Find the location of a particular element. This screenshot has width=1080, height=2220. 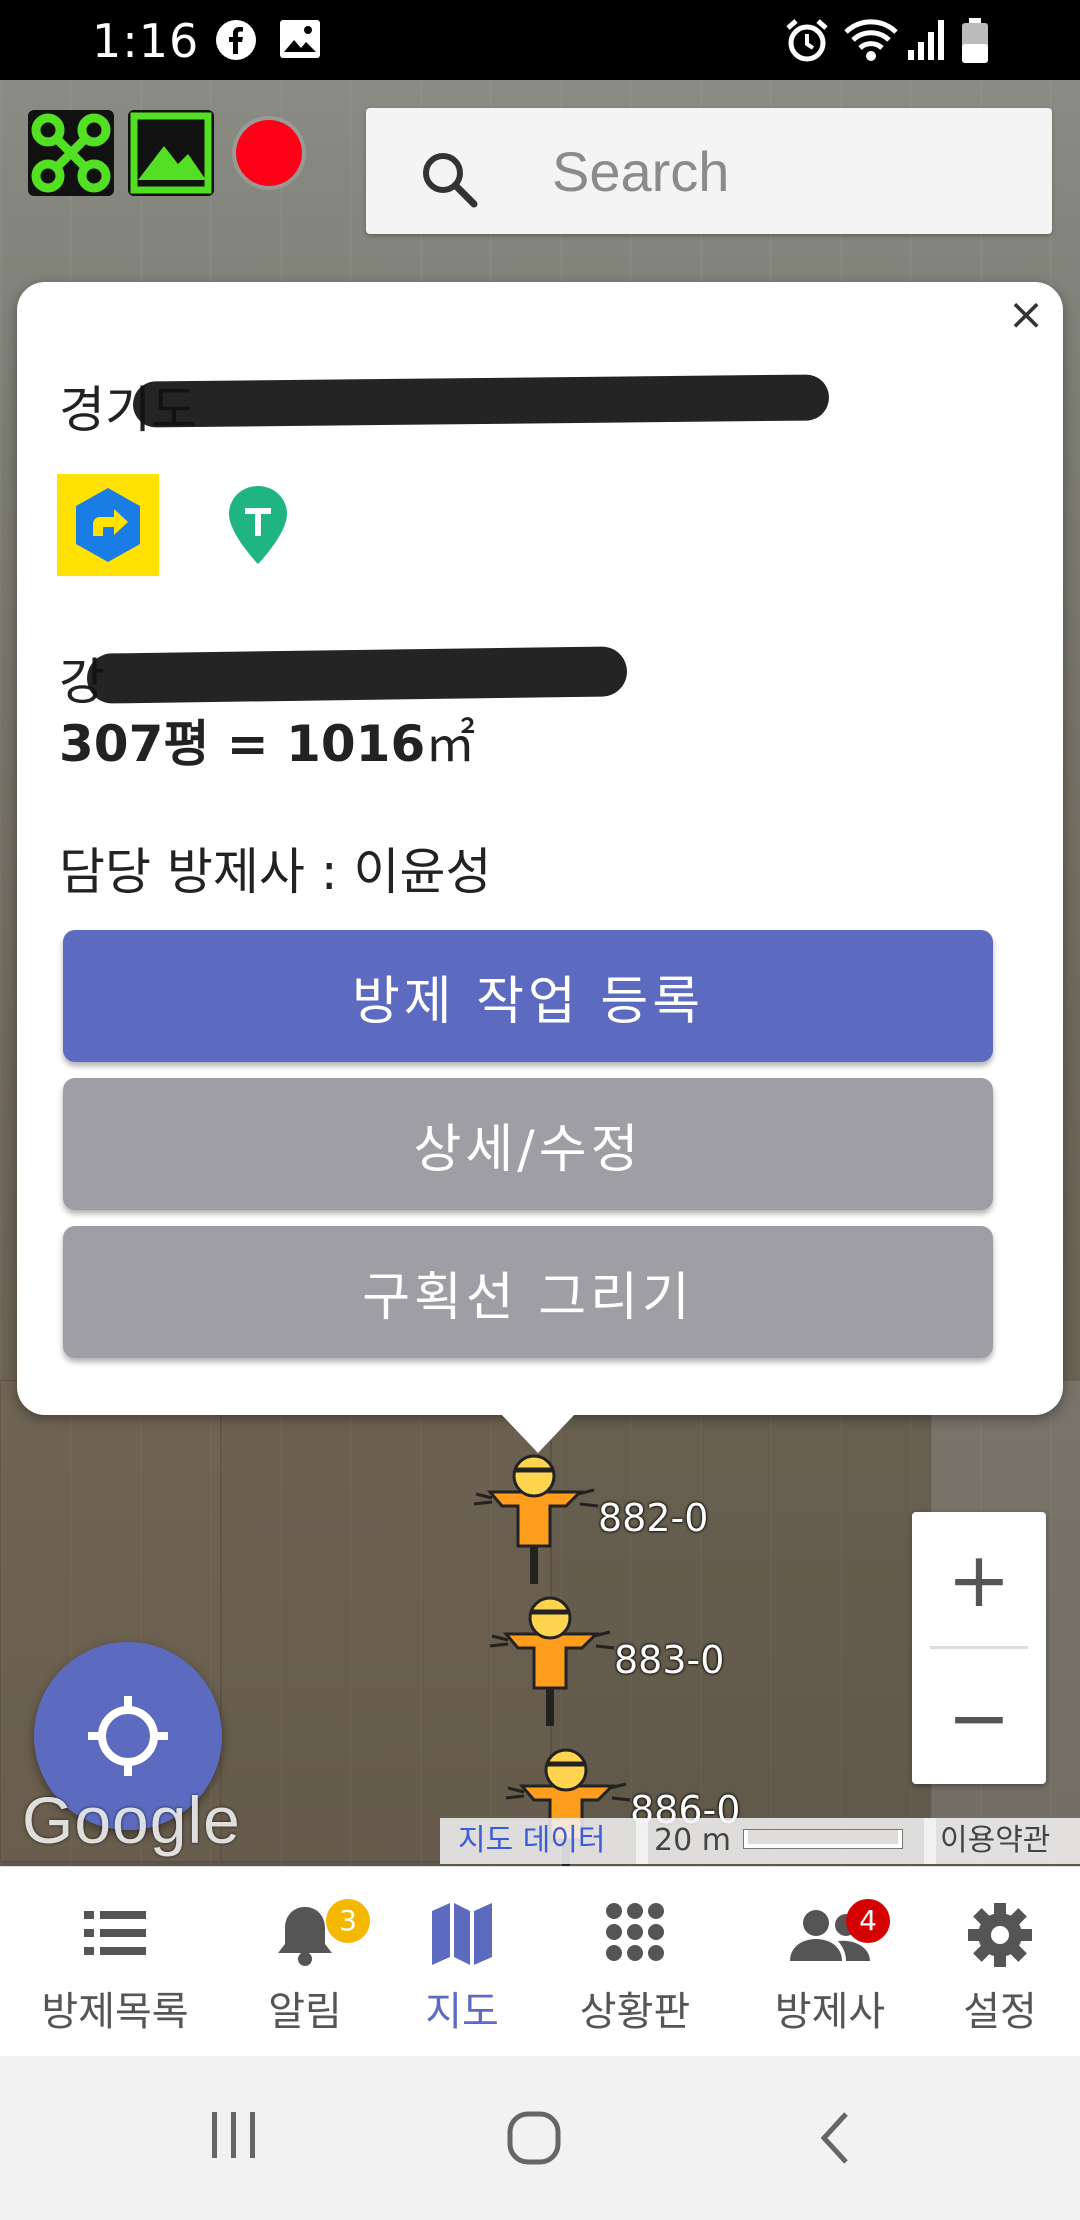

terrain-button is located at coordinates (171, 153).